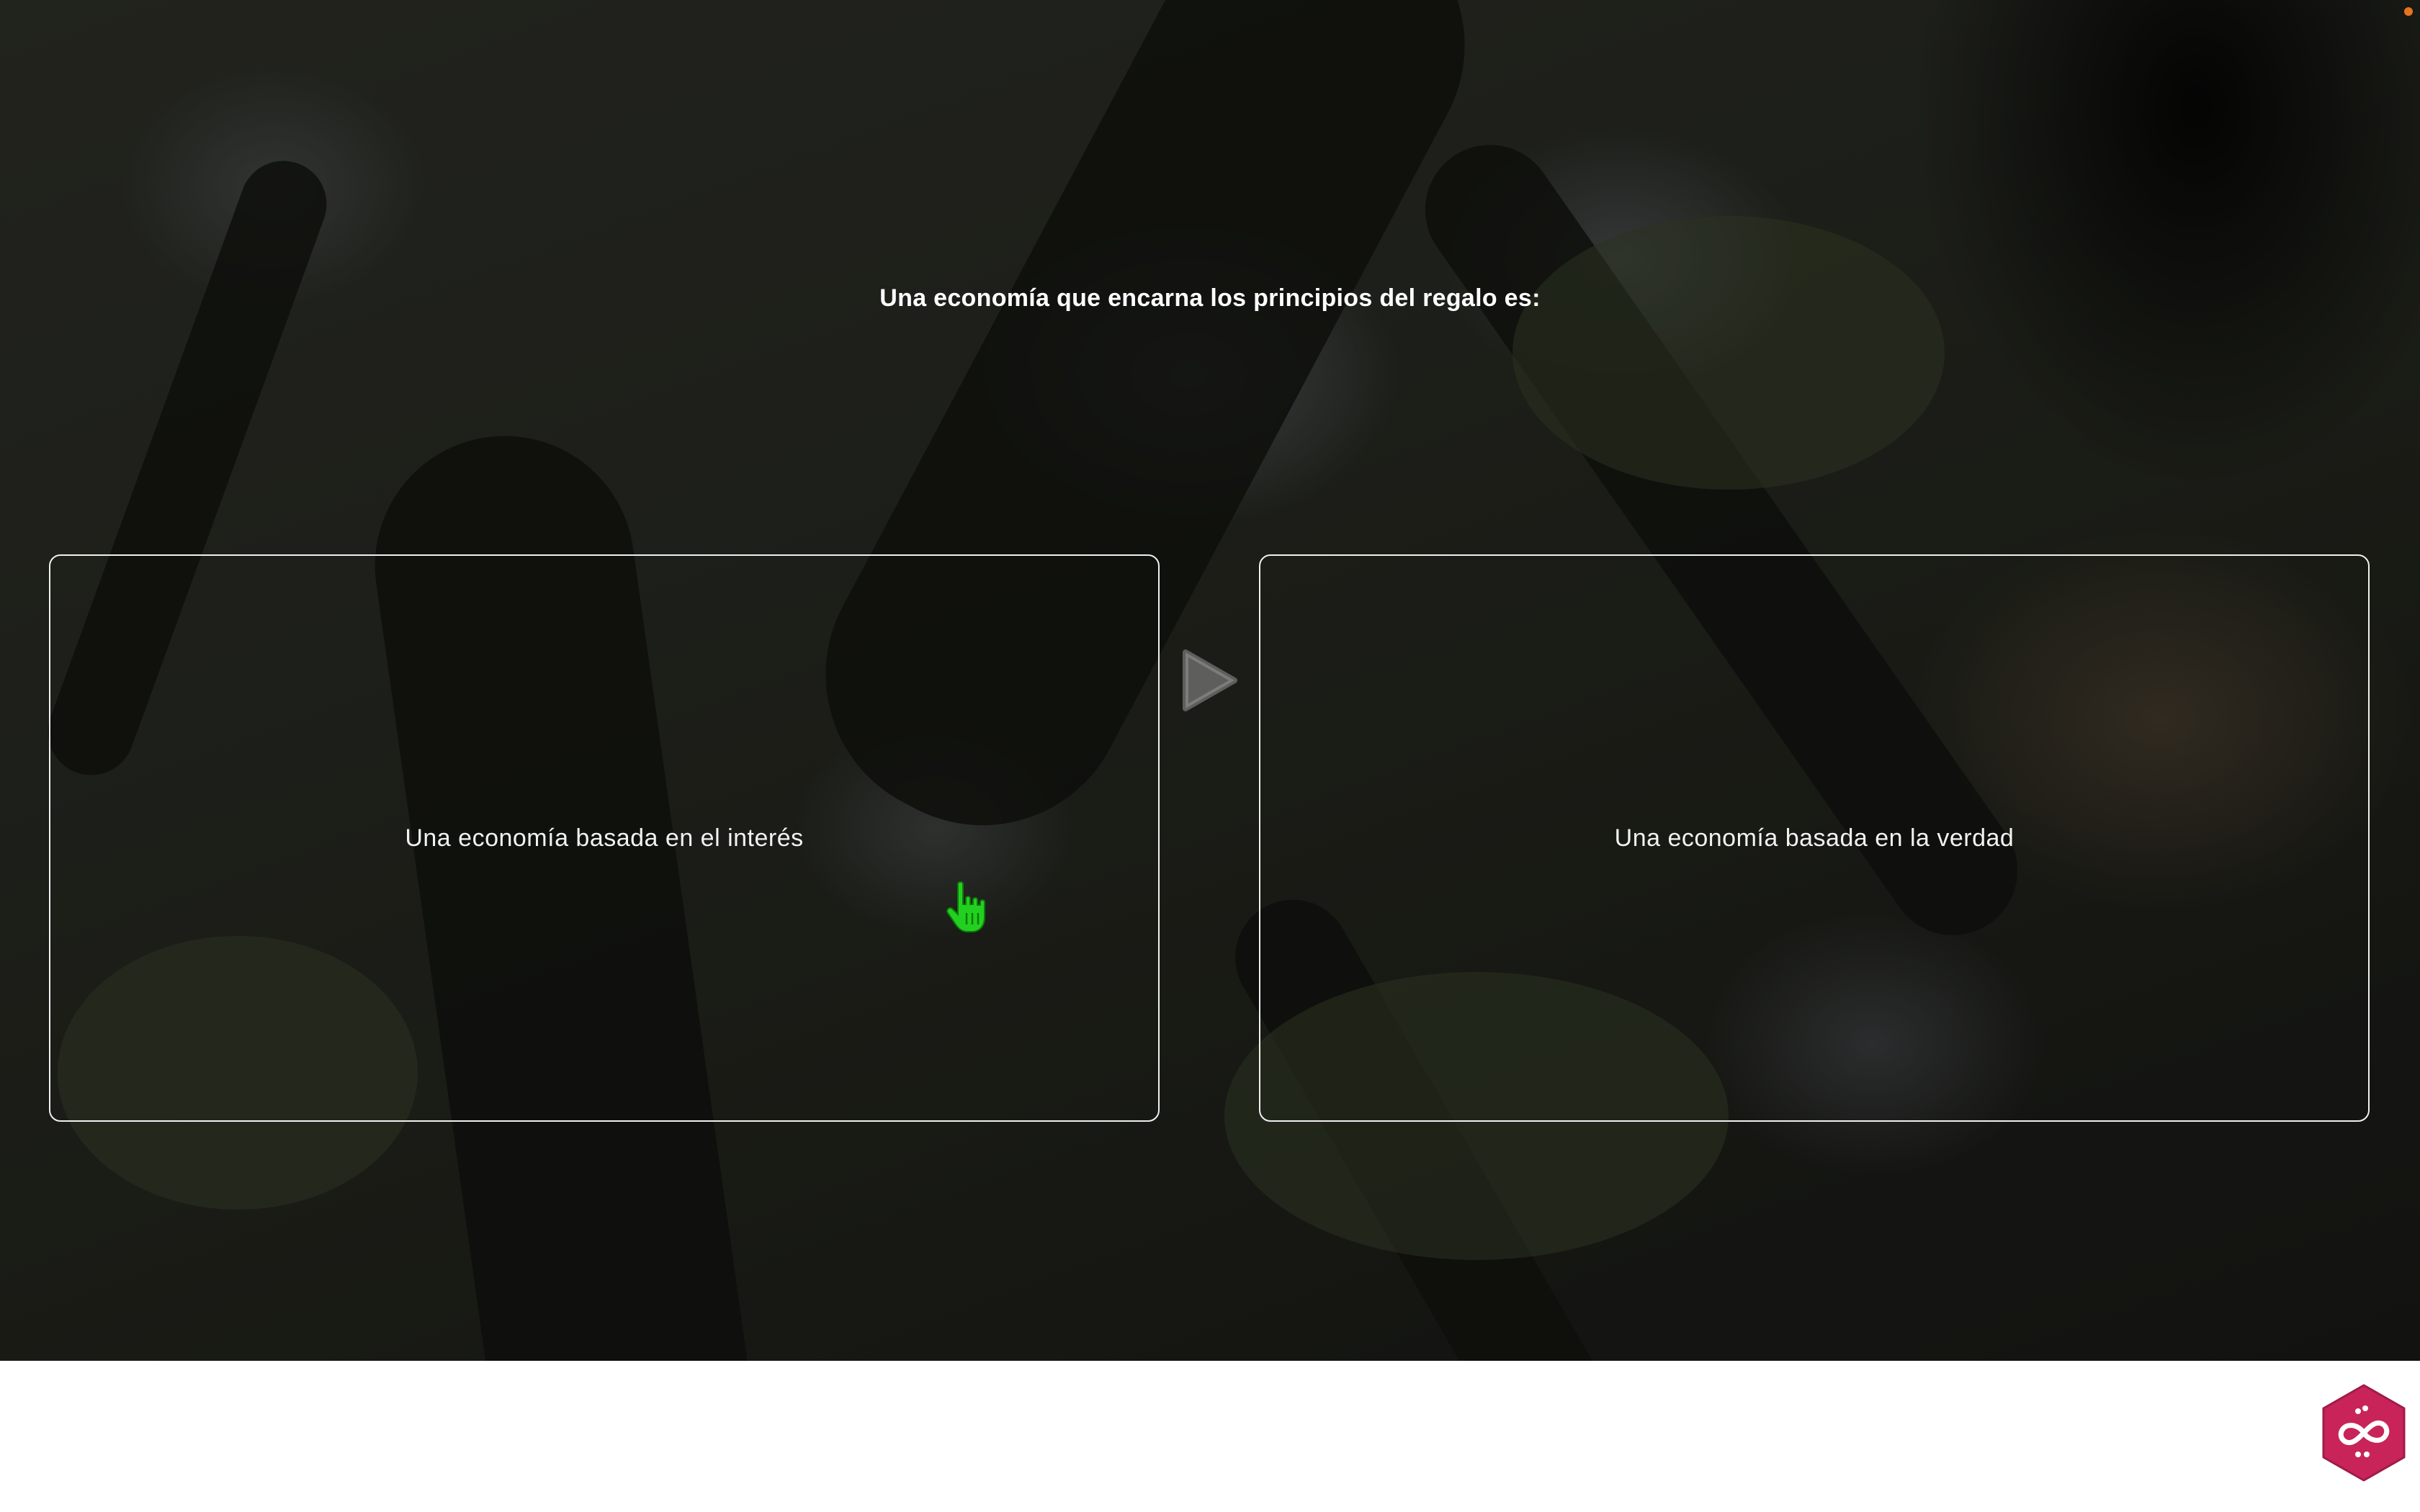  I want to click on hand-cursor-icon, so click(966, 906).